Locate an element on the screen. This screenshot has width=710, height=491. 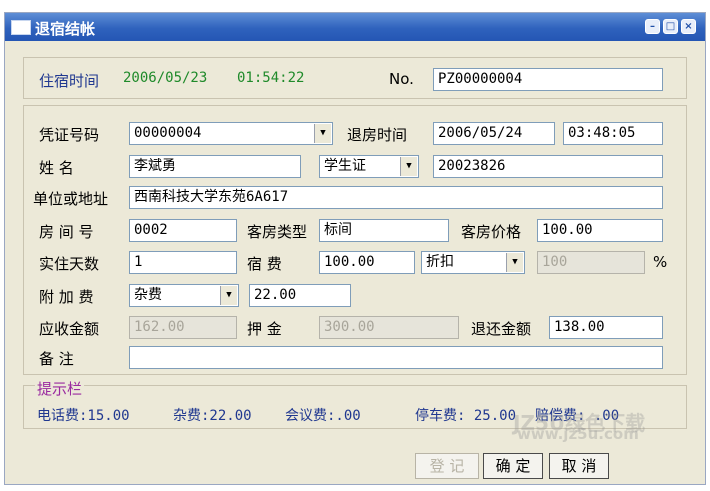
checkout-time-label: 退房时间 is located at coordinates (377, 135).